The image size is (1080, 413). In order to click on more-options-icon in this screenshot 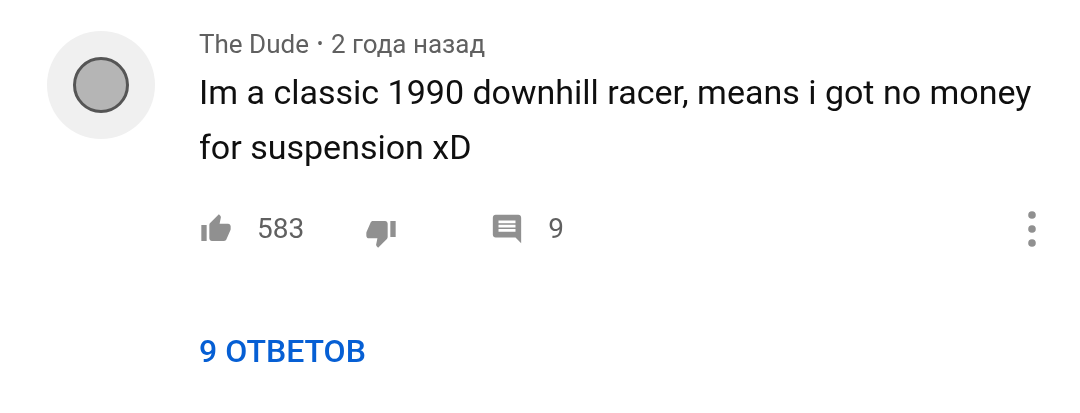, I will do `click(1032, 229)`.